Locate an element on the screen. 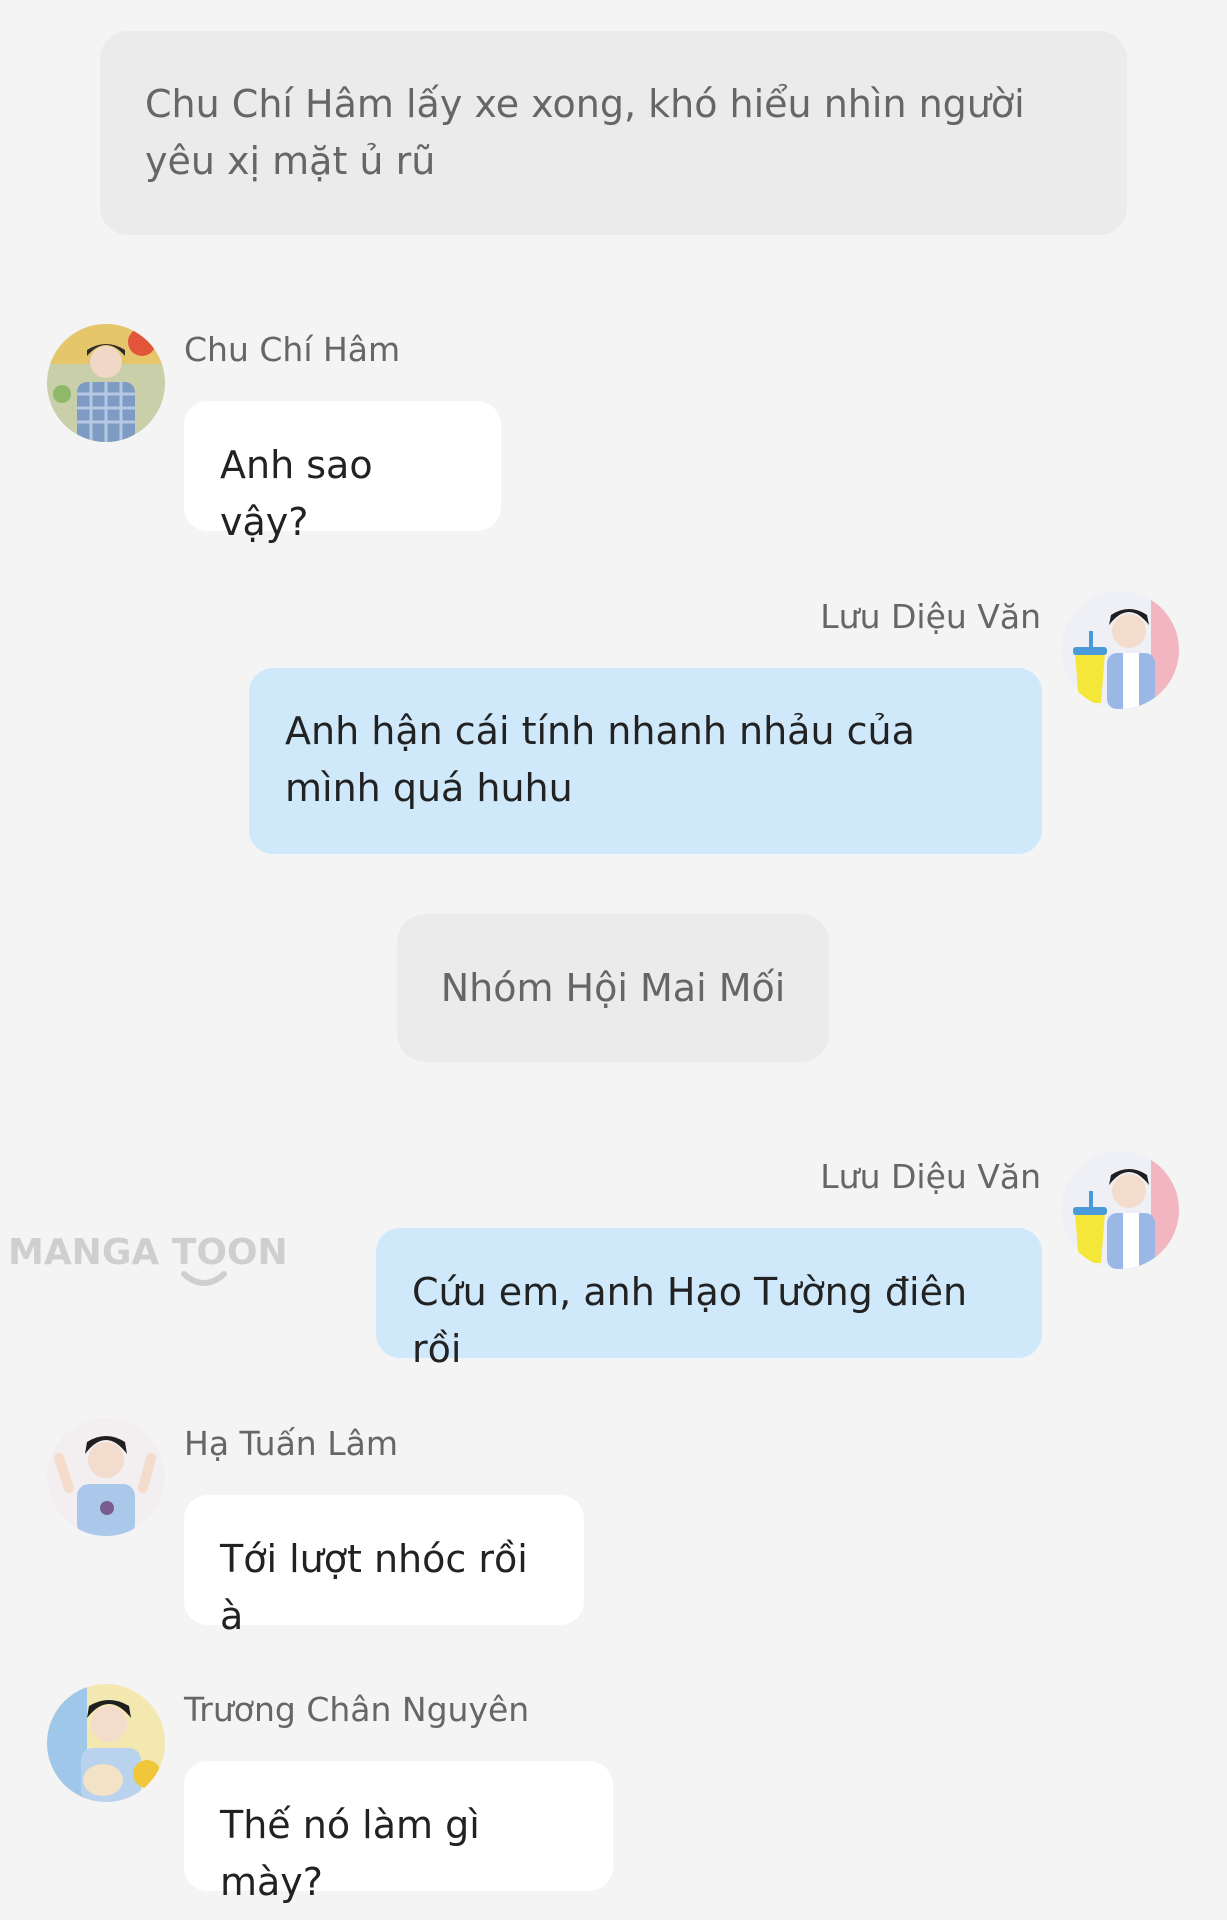 Image resolution: width=1227 pixels, height=1920 pixels. message-text: Cứu em, anh Hạo Tường điên rồi is located at coordinates (690, 1320).